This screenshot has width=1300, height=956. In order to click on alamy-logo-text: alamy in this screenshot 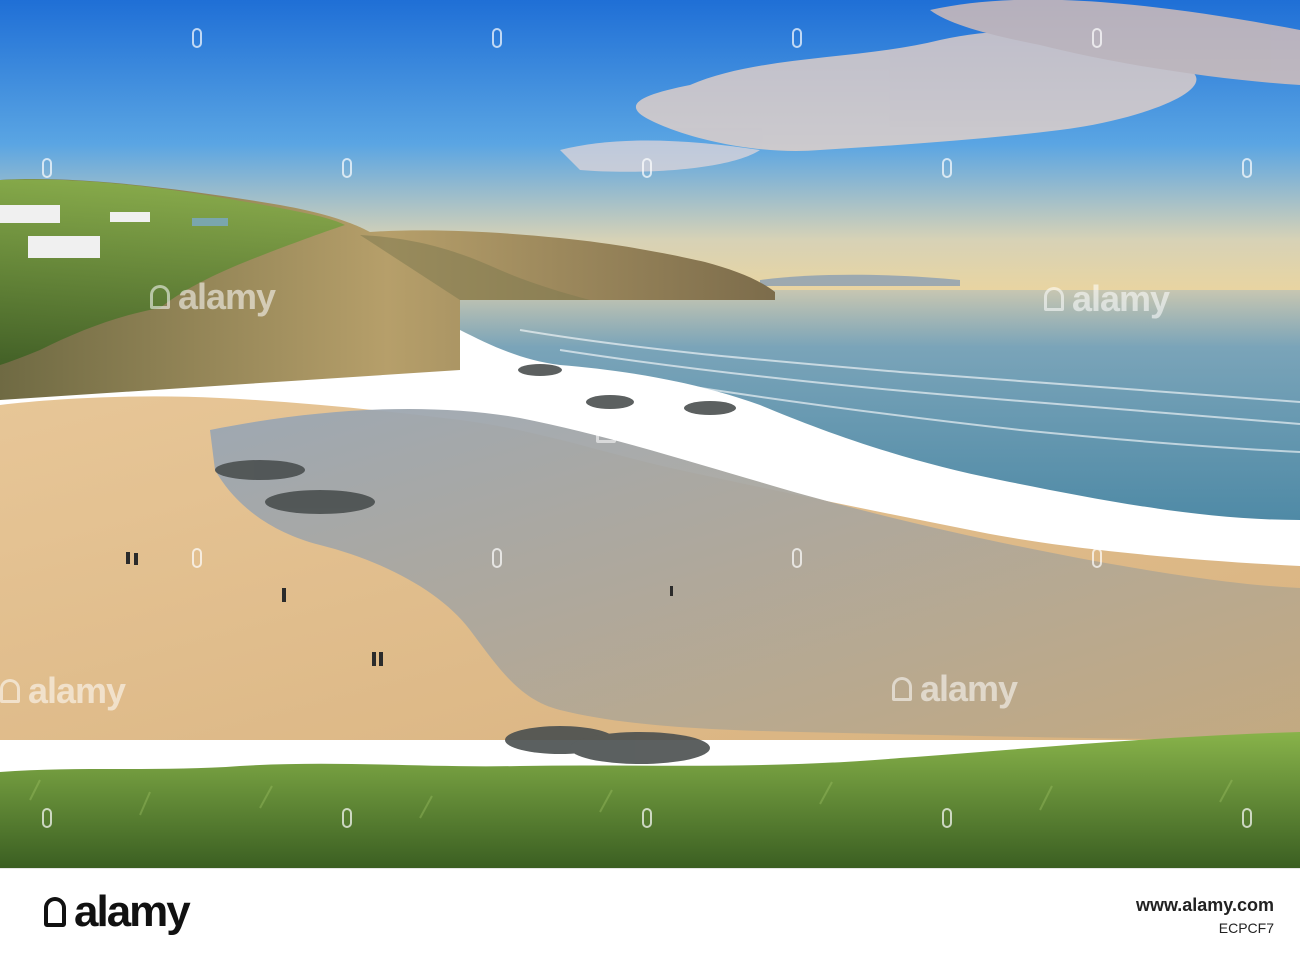, I will do `click(132, 911)`.